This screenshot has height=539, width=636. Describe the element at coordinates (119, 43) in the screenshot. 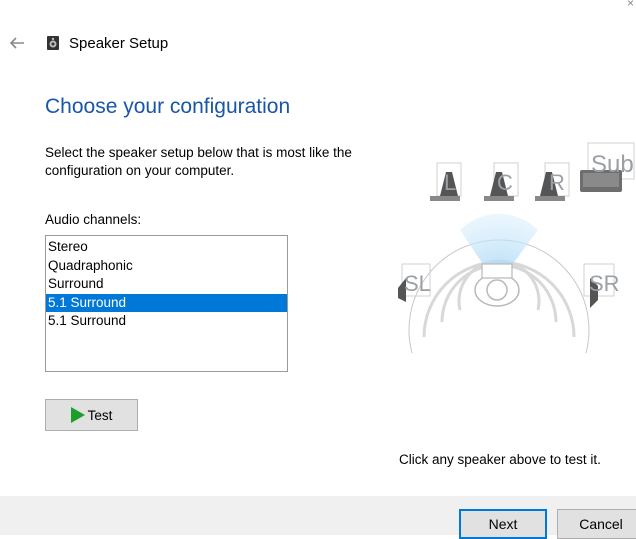

I see `window-title: Speaker Setup` at that location.